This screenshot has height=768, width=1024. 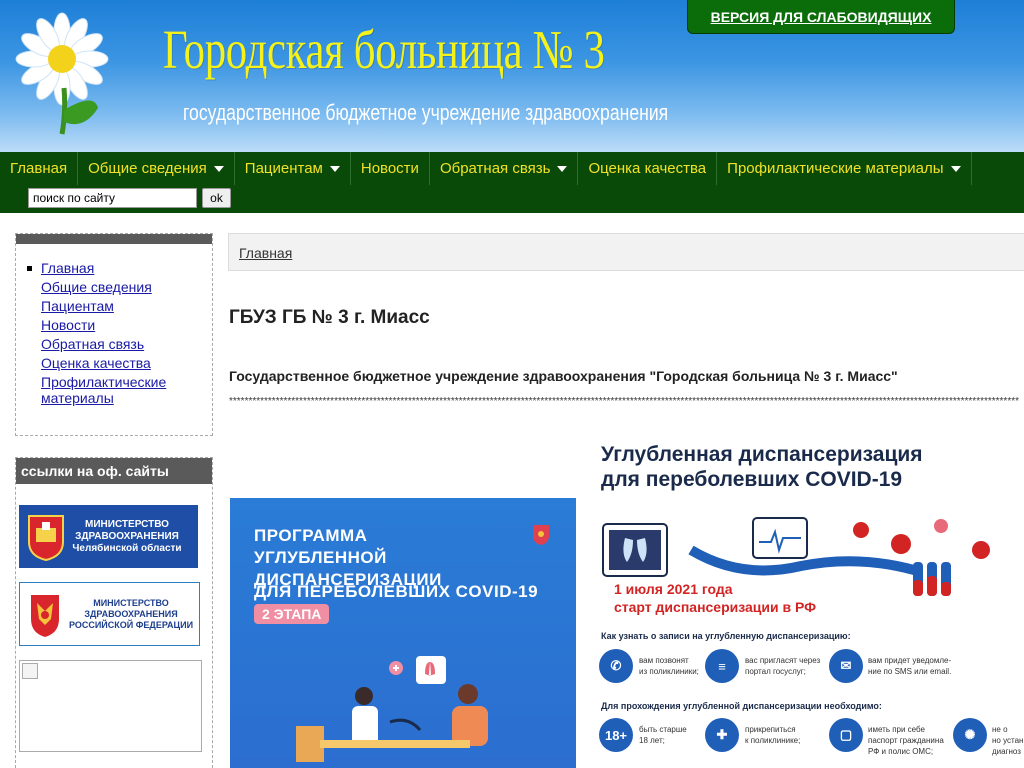 I want to click on info-text: вам позвонят, so click(x=664, y=660).